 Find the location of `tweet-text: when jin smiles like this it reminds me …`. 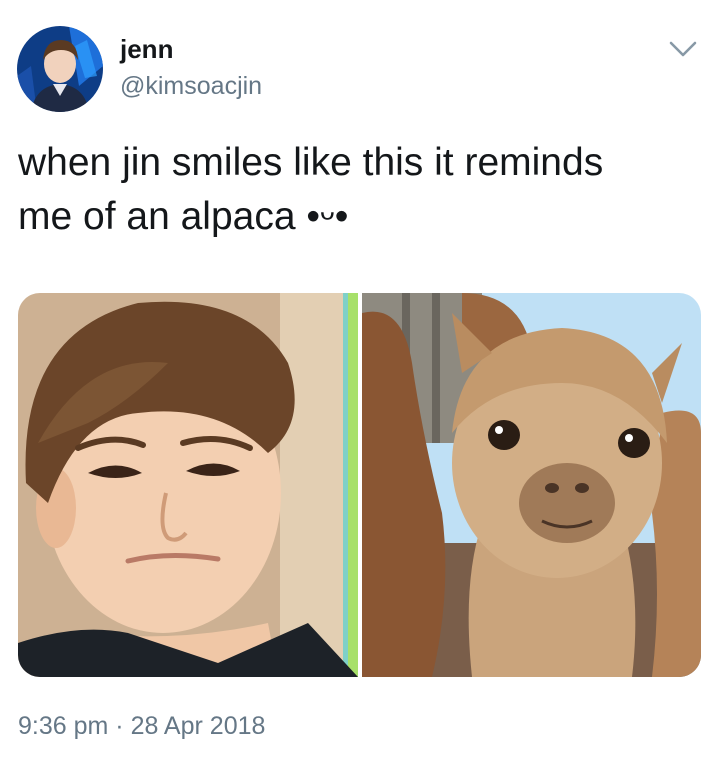

tweet-text: when jin smiles like this it reminds me … is located at coordinates (311, 189).